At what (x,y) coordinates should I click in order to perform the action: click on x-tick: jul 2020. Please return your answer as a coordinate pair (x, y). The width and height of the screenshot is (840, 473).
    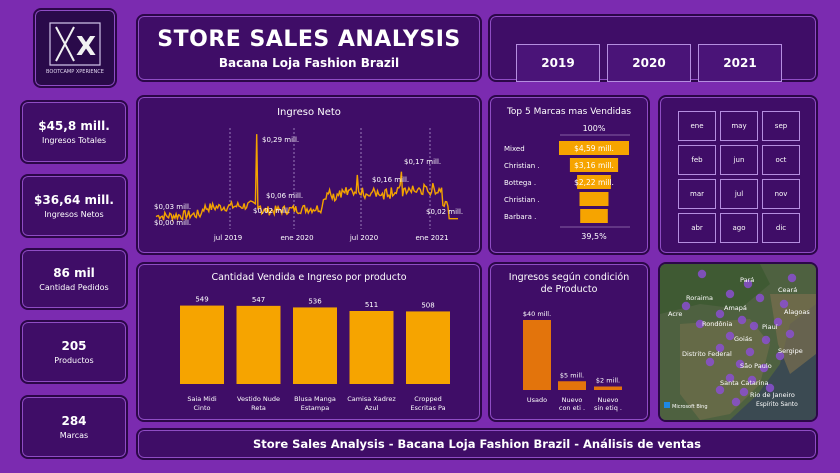
    Looking at the image, I should click on (363, 238).